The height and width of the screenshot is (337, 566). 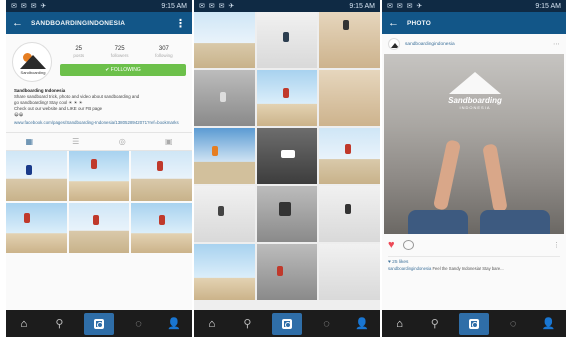 I want to click on app-bar: ← PHOTO, so click(x=474, y=23).